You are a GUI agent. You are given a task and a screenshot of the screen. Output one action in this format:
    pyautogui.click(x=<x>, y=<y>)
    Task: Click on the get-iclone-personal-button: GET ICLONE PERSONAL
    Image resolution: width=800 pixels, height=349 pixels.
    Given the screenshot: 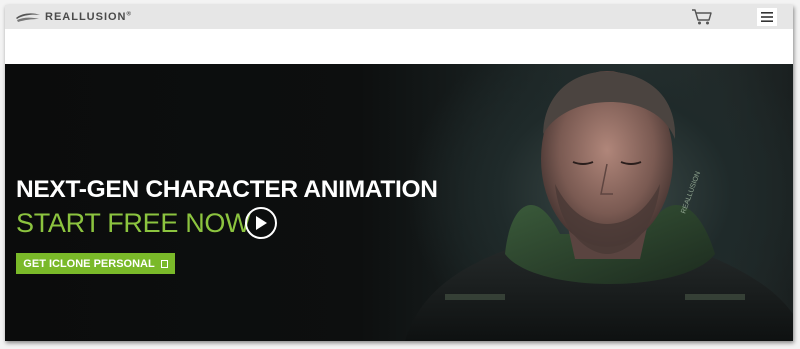 What is the action you would take?
    pyautogui.click(x=95, y=263)
    